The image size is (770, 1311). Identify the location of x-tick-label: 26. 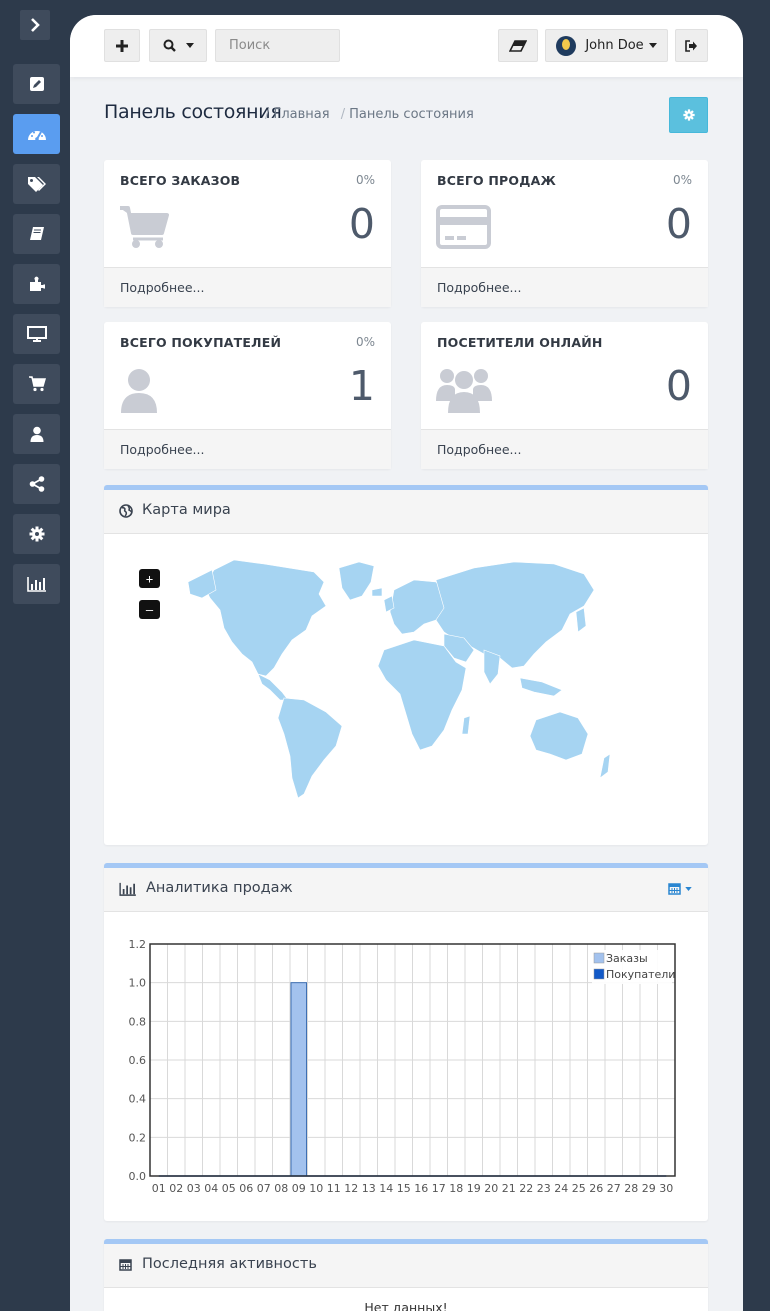
(596, 1188).